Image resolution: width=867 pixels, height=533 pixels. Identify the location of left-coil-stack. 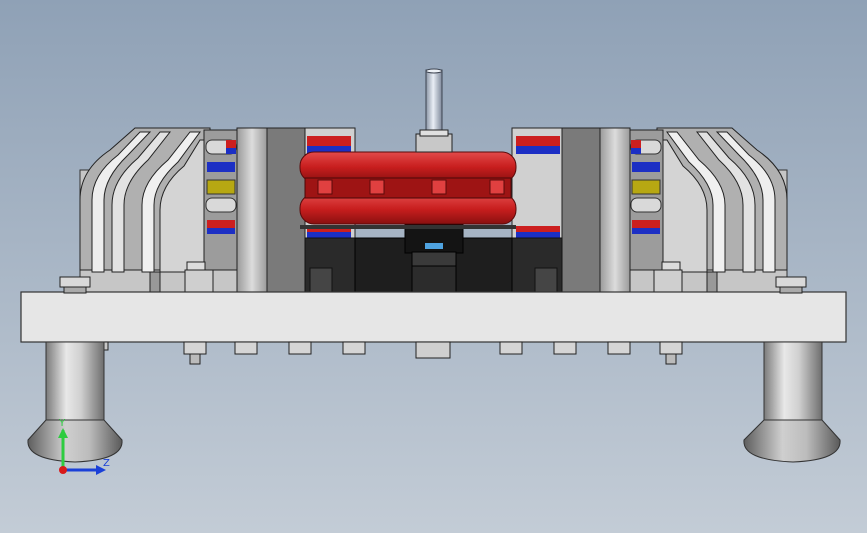
(221, 200).